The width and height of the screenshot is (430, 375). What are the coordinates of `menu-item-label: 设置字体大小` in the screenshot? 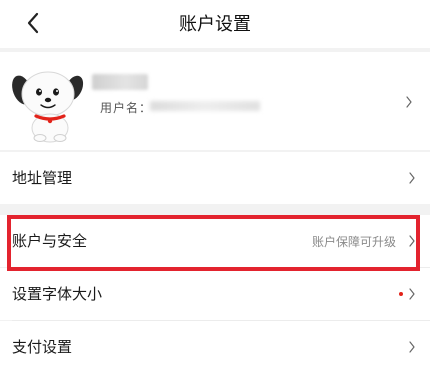 It's located at (57, 294).